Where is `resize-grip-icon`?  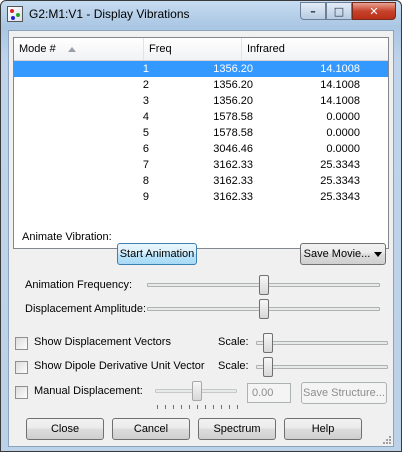 resize-grip-icon is located at coordinates (387, 440).